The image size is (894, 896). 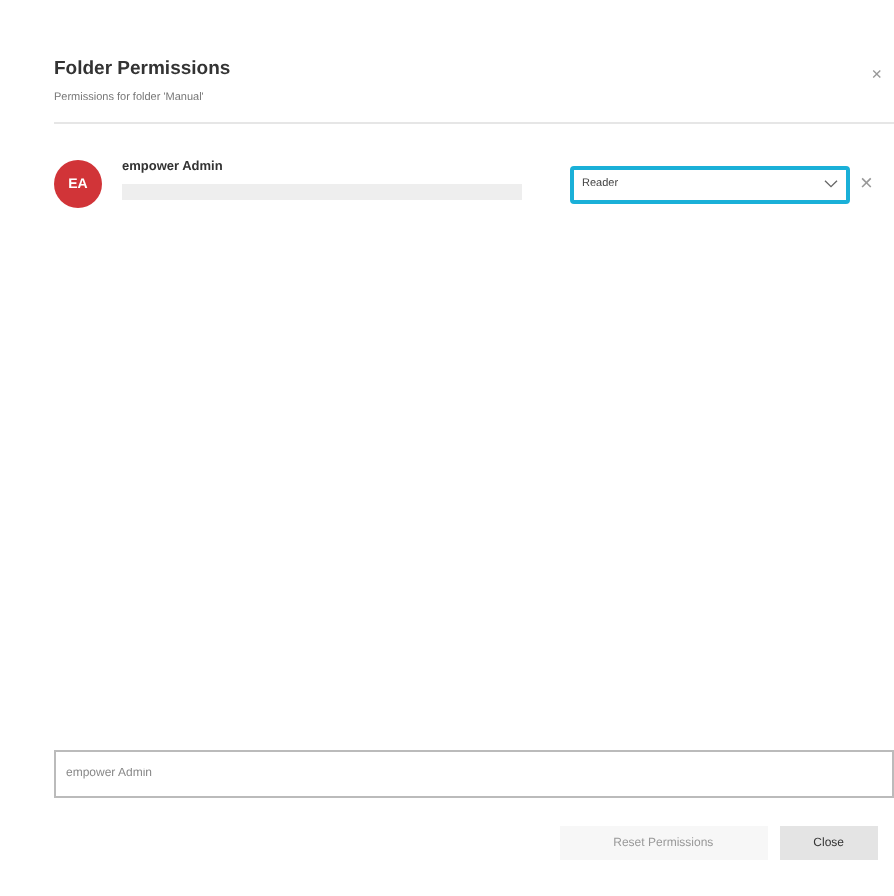 I want to click on chevron-down-icon, so click(x=831, y=184).